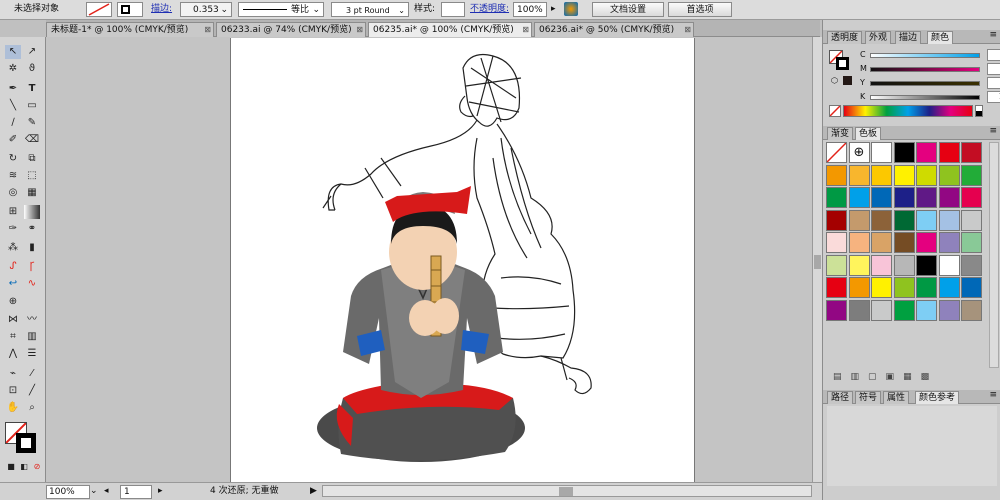  What do you see at coordinates (32, 267) in the screenshot?
I see `curve-tool-icon: Ꞅ` at bounding box center [32, 267].